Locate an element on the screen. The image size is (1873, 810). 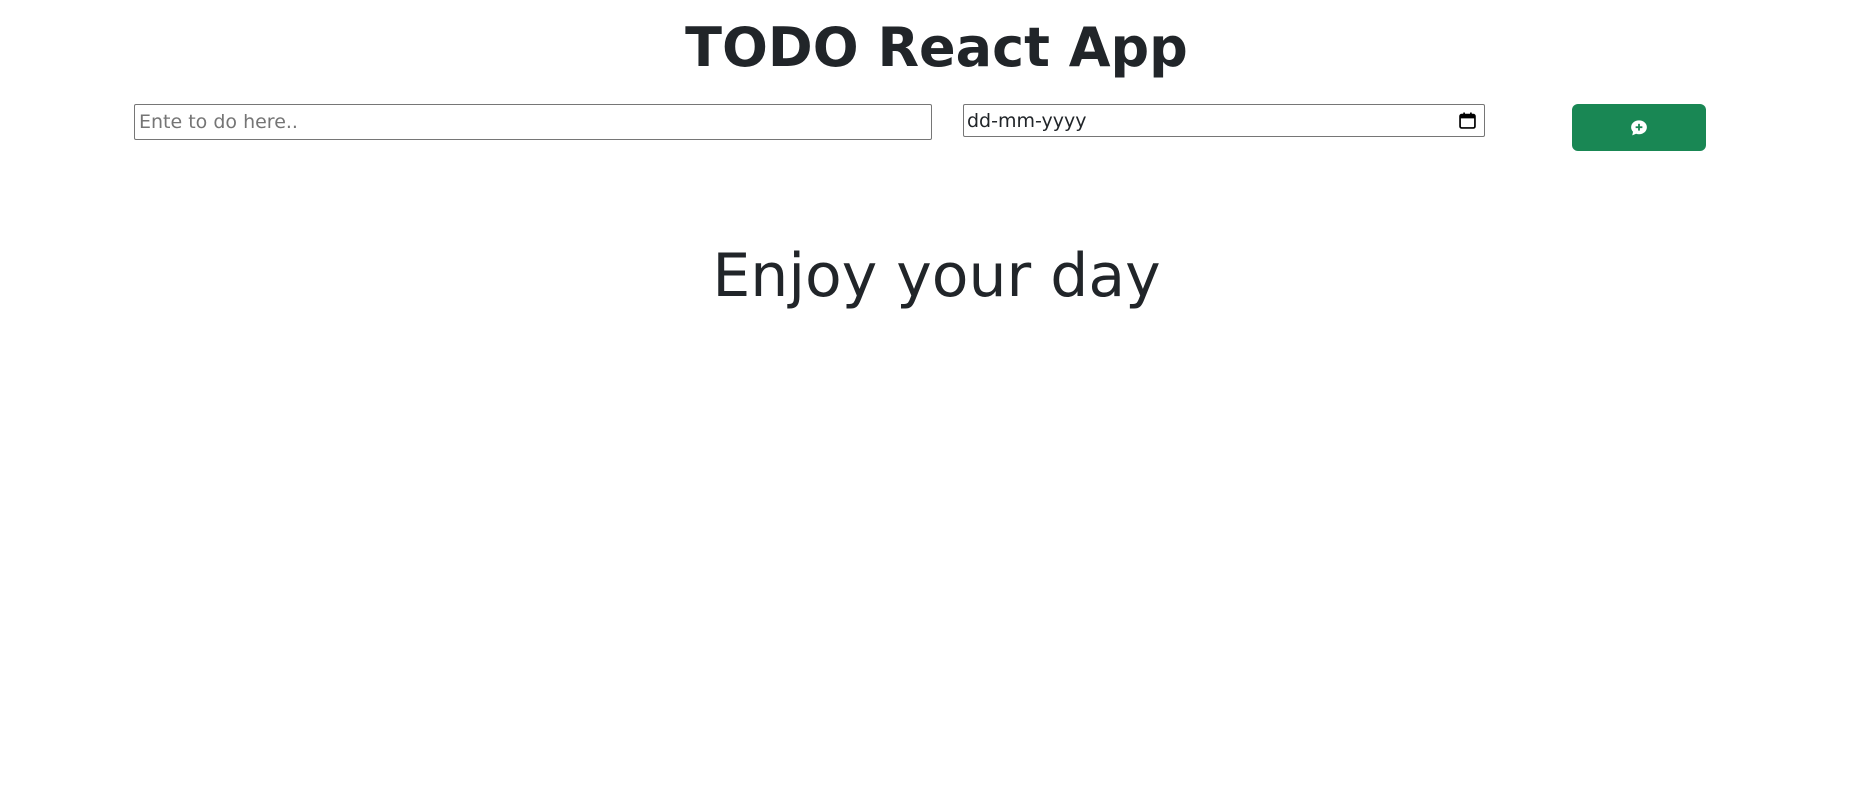
todo-text-input is located at coordinates (533, 122).